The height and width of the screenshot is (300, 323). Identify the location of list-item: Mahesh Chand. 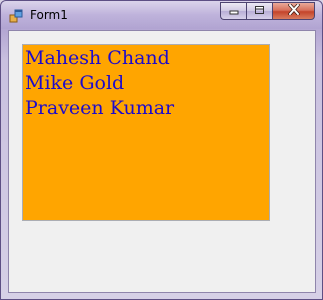
(147, 58).